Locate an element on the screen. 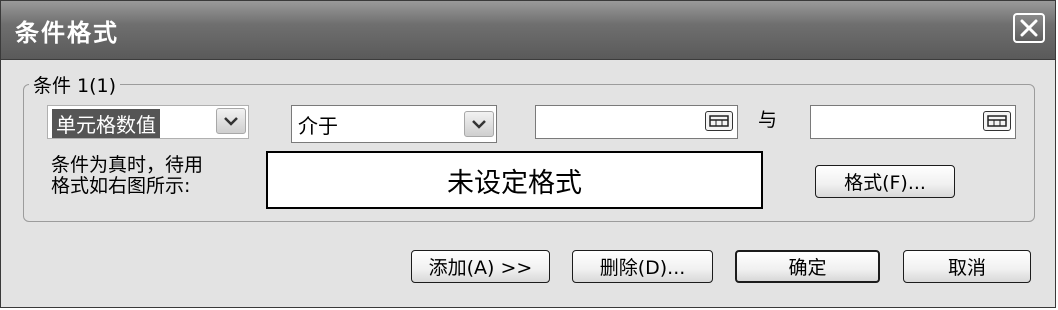 Image resolution: width=1058 pixels, height=310 pixels. format-preview: 未设定格式 is located at coordinates (514, 180).